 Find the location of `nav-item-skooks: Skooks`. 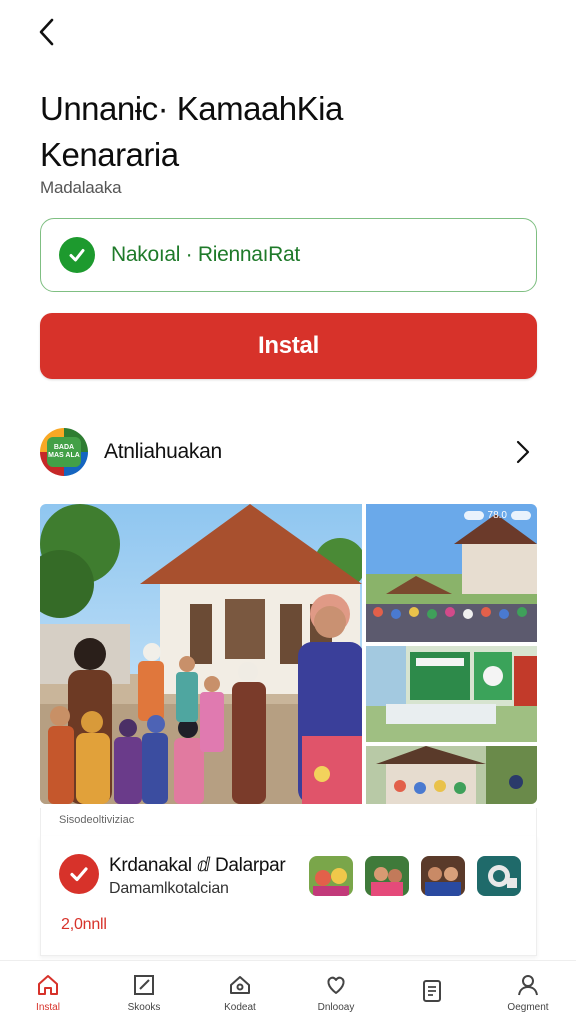

nav-item-skooks: Skooks is located at coordinates (144, 992).